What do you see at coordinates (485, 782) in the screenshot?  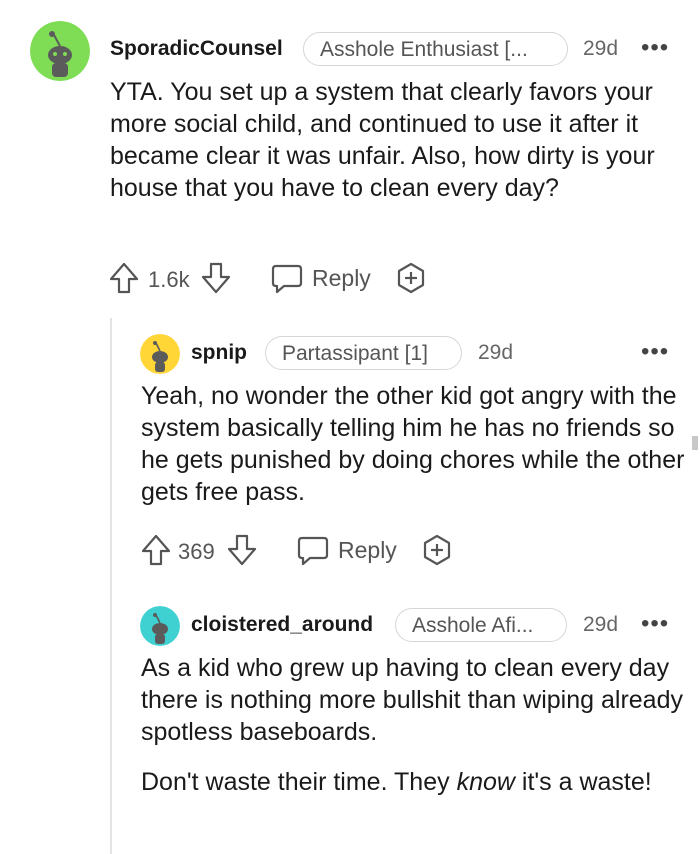 I see `emphasized-text: know` at bounding box center [485, 782].